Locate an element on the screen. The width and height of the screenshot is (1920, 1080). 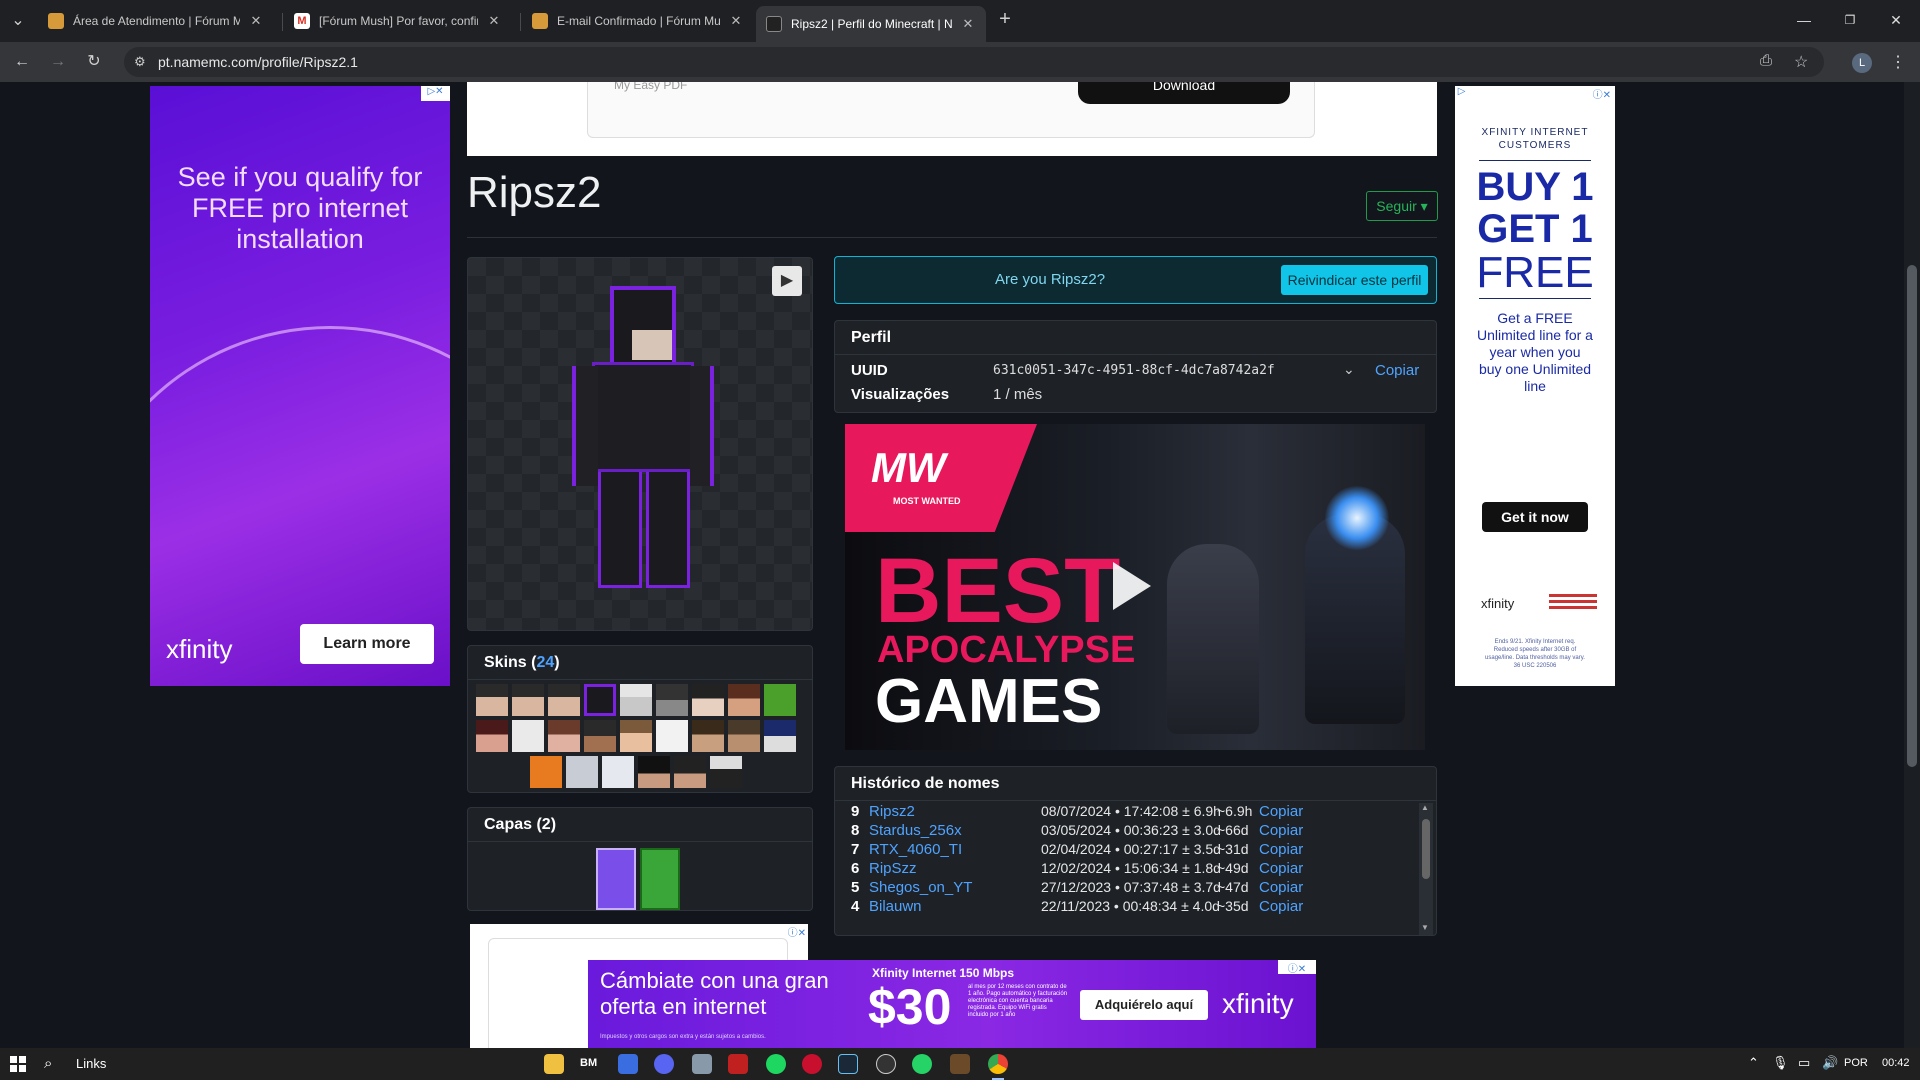
steam-icon is located at coordinates (848, 1064).